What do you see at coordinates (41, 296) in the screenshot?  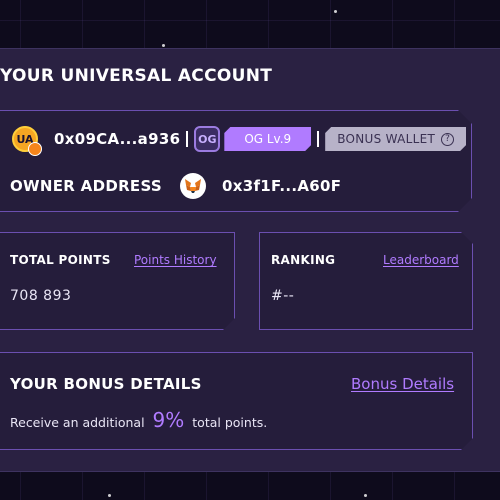 I see `total-points-value: 708 893` at bounding box center [41, 296].